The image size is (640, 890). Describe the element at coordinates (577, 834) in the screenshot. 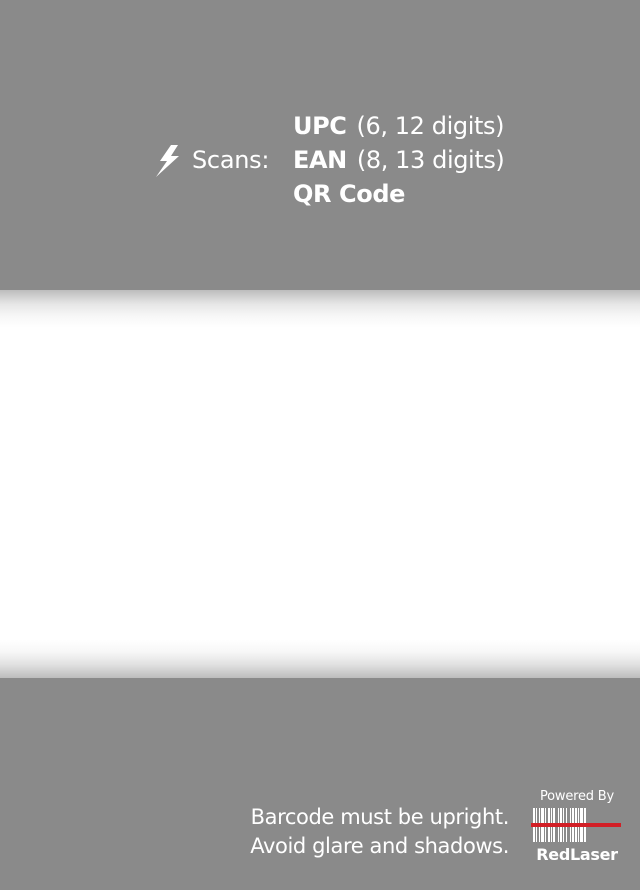

I see `powered-by-badge: Powered By RedLaser` at that location.